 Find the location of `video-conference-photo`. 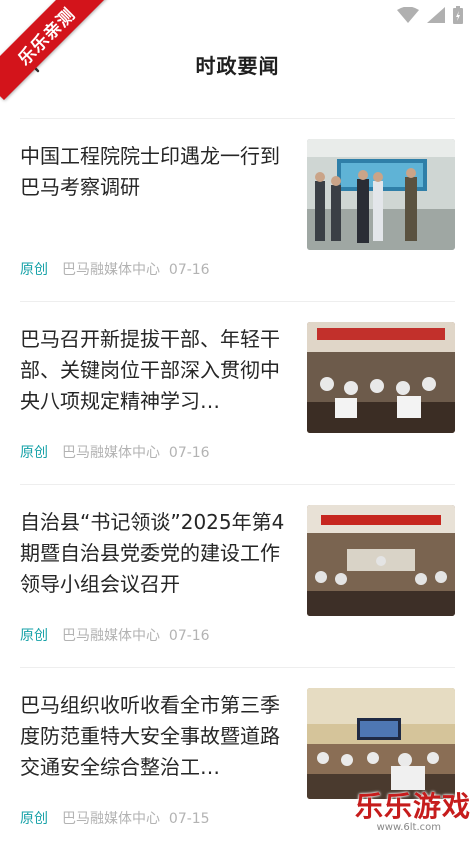

video-conference-photo is located at coordinates (381, 743).